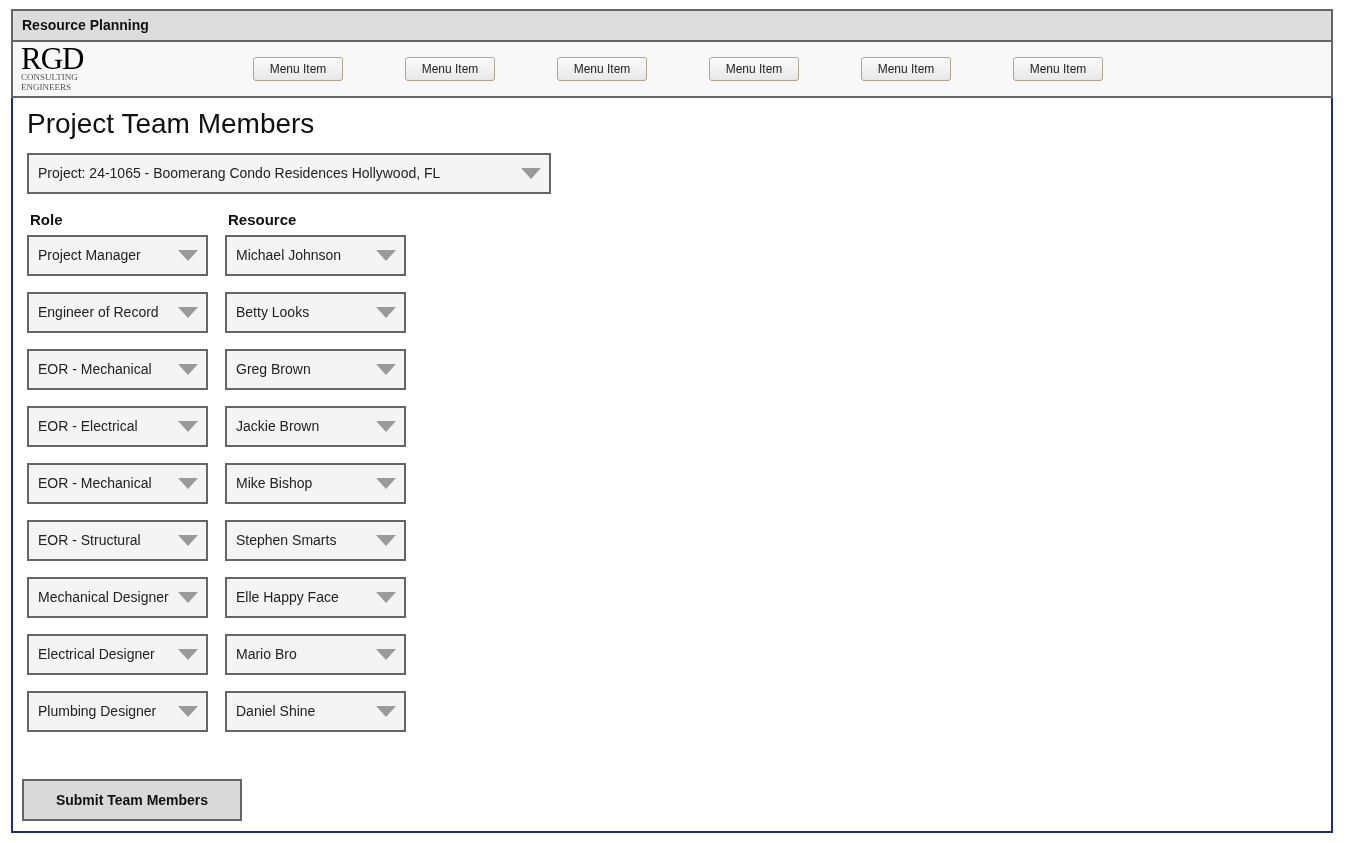  What do you see at coordinates (46, 220) in the screenshot?
I see `column-header: Role` at bounding box center [46, 220].